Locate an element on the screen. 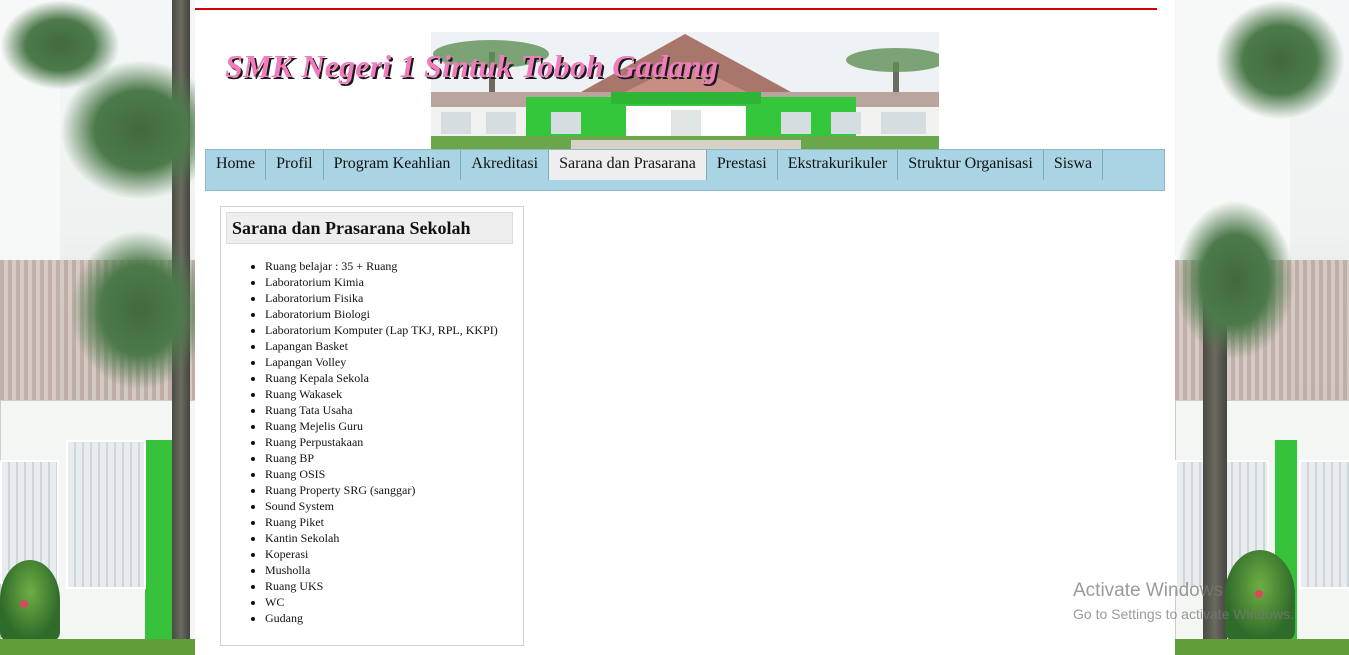  list-item: Laboratorium Biologi is located at coordinates (381, 314).